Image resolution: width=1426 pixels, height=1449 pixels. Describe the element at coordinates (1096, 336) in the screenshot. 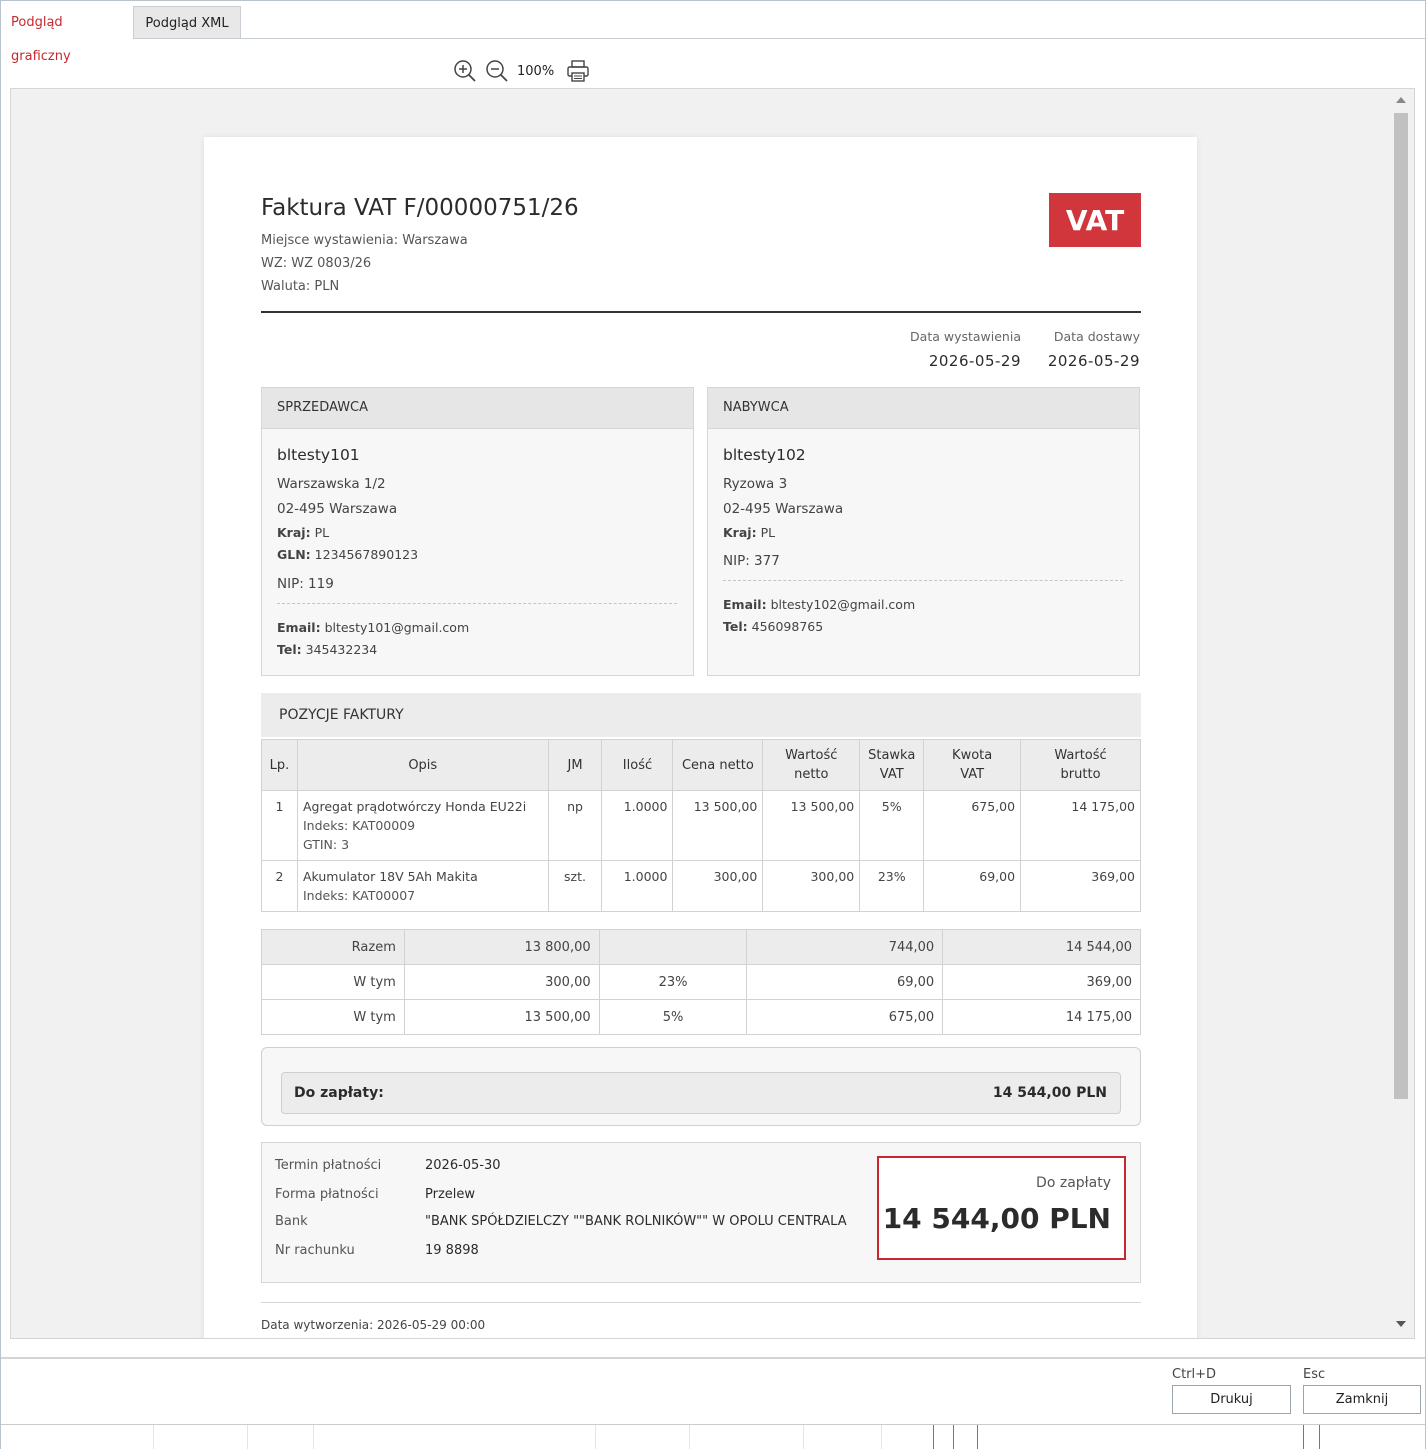

I see `delivery-date-label: Data dostawy` at that location.